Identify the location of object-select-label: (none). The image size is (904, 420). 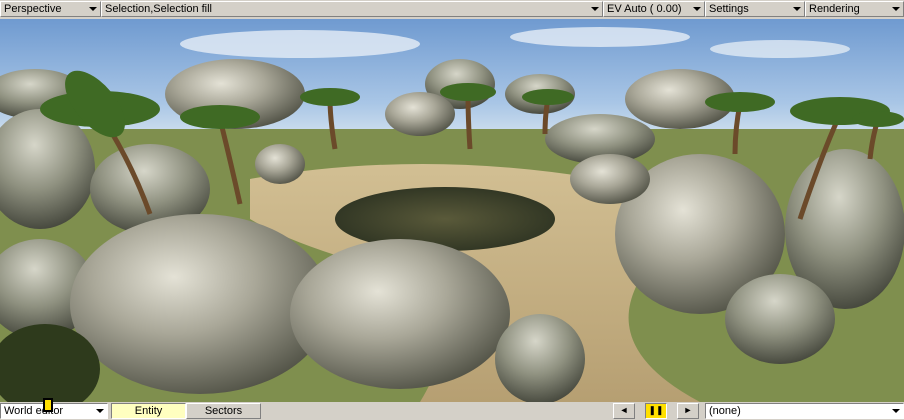
(725, 411).